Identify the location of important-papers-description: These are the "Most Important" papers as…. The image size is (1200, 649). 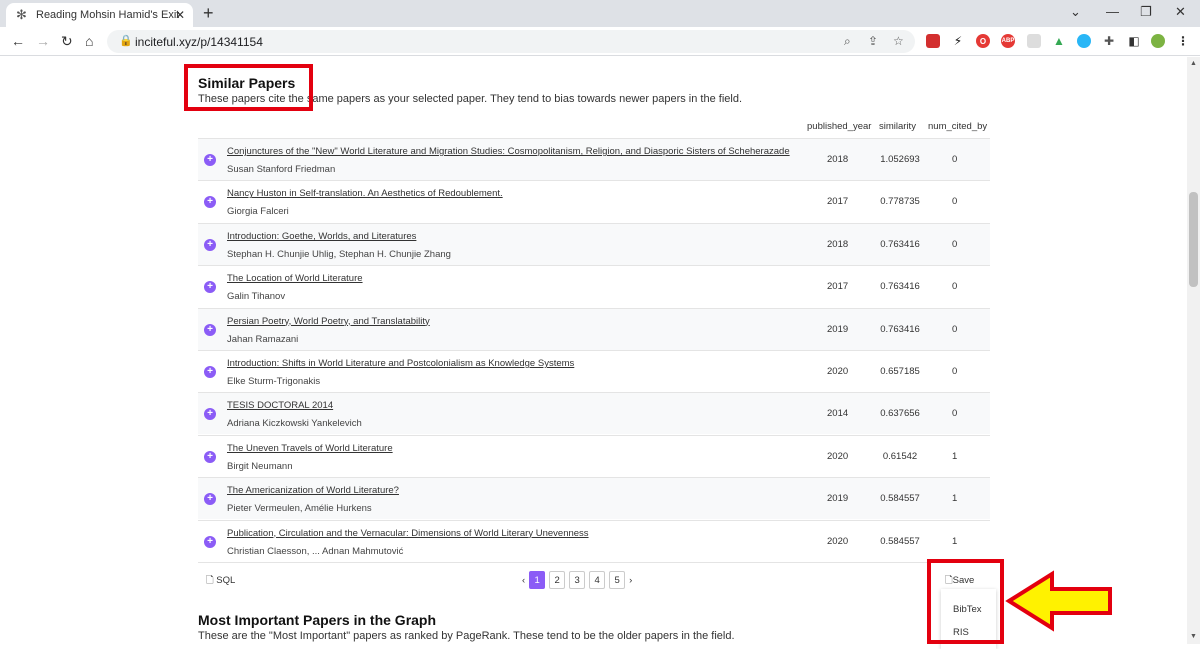
(466, 636).